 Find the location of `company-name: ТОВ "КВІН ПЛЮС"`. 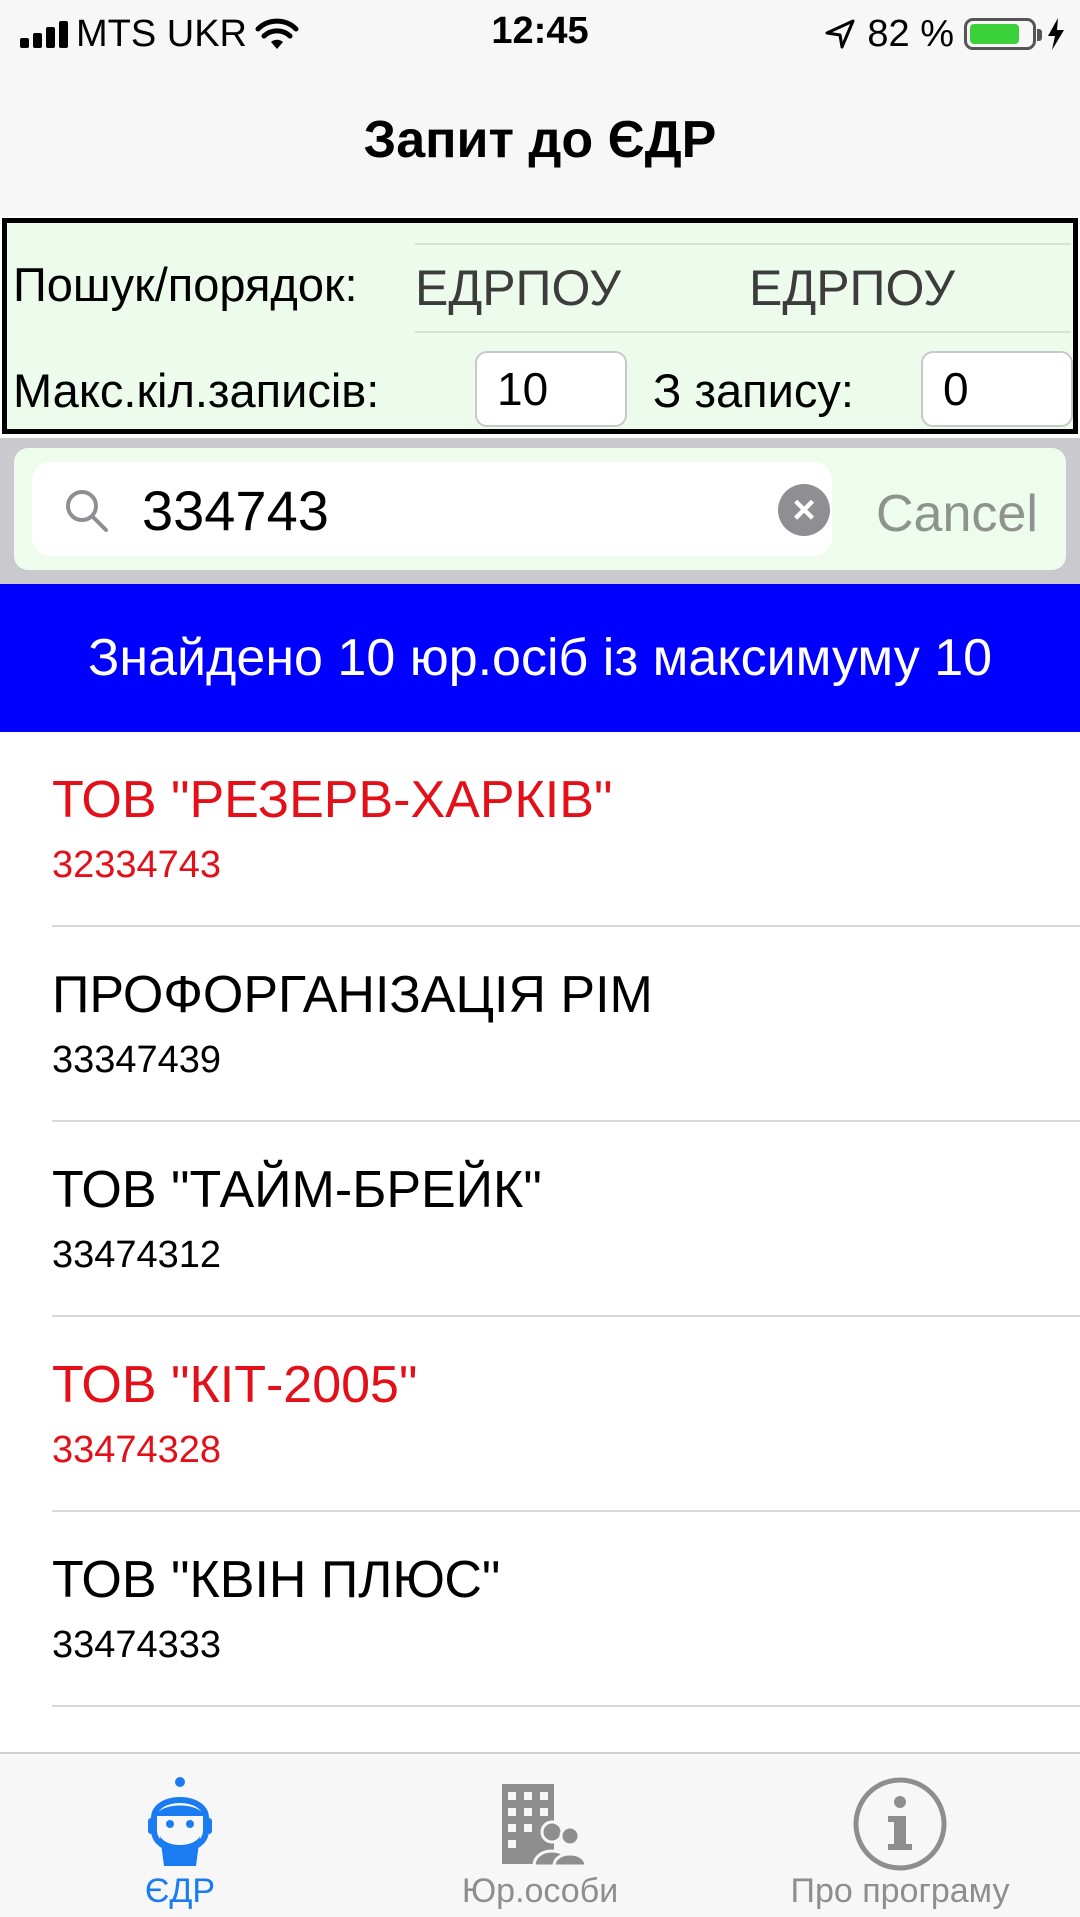

company-name: ТОВ "КВІН ПЛЮС" is located at coordinates (276, 1580).